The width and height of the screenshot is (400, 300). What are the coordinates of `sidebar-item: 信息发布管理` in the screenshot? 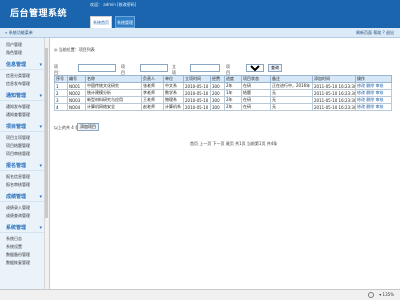 It's located at (18, 84).